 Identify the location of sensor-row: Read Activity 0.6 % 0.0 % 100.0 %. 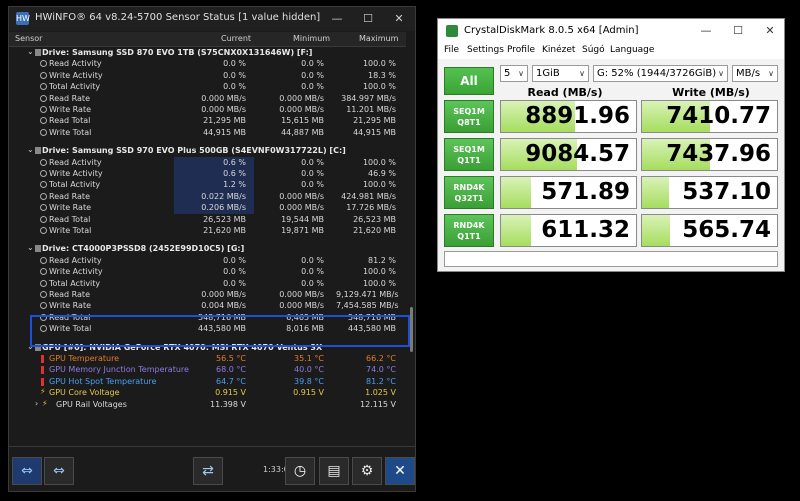
(207, 162).